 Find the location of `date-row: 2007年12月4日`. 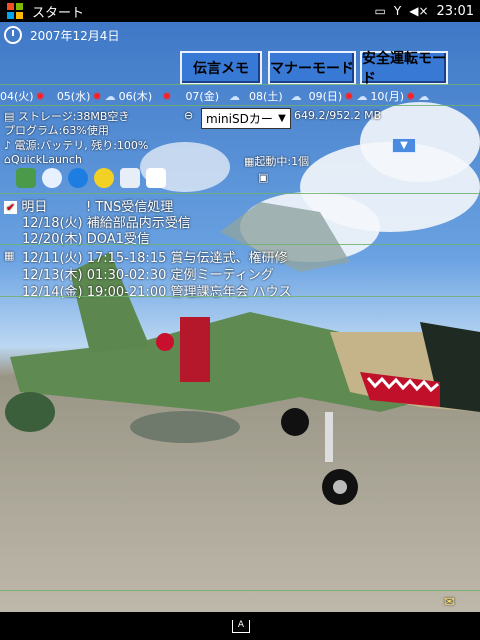

date-row: 2007年12月4日 is located at coordinates (59, 35).